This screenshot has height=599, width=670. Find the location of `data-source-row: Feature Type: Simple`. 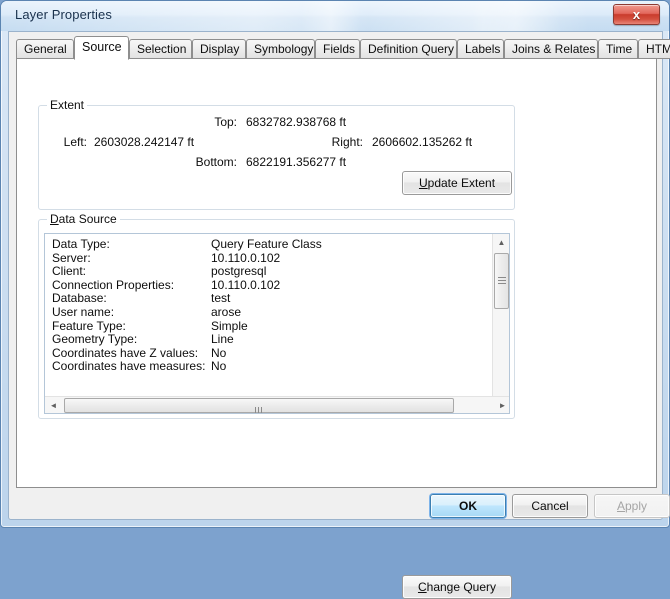

data-source-row: Feature Type: Simple is located at coordinates (269, 326).